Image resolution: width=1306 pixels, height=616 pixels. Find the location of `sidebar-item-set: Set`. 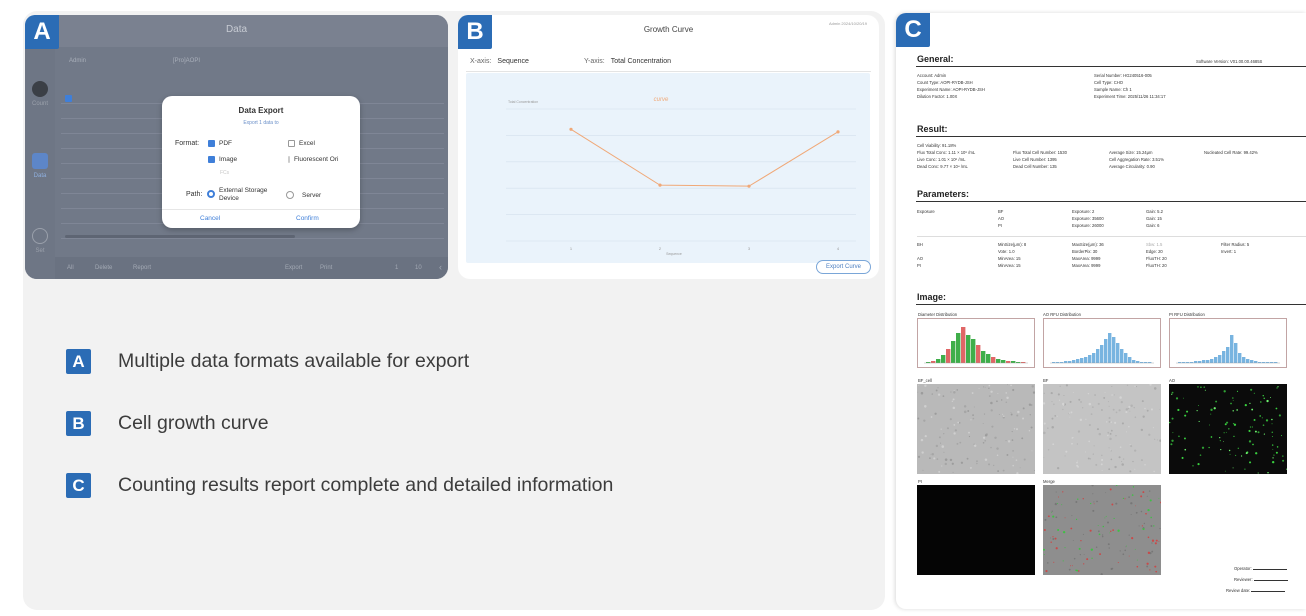

sidebar-item-set: Set is located at coordinates (40, 251).